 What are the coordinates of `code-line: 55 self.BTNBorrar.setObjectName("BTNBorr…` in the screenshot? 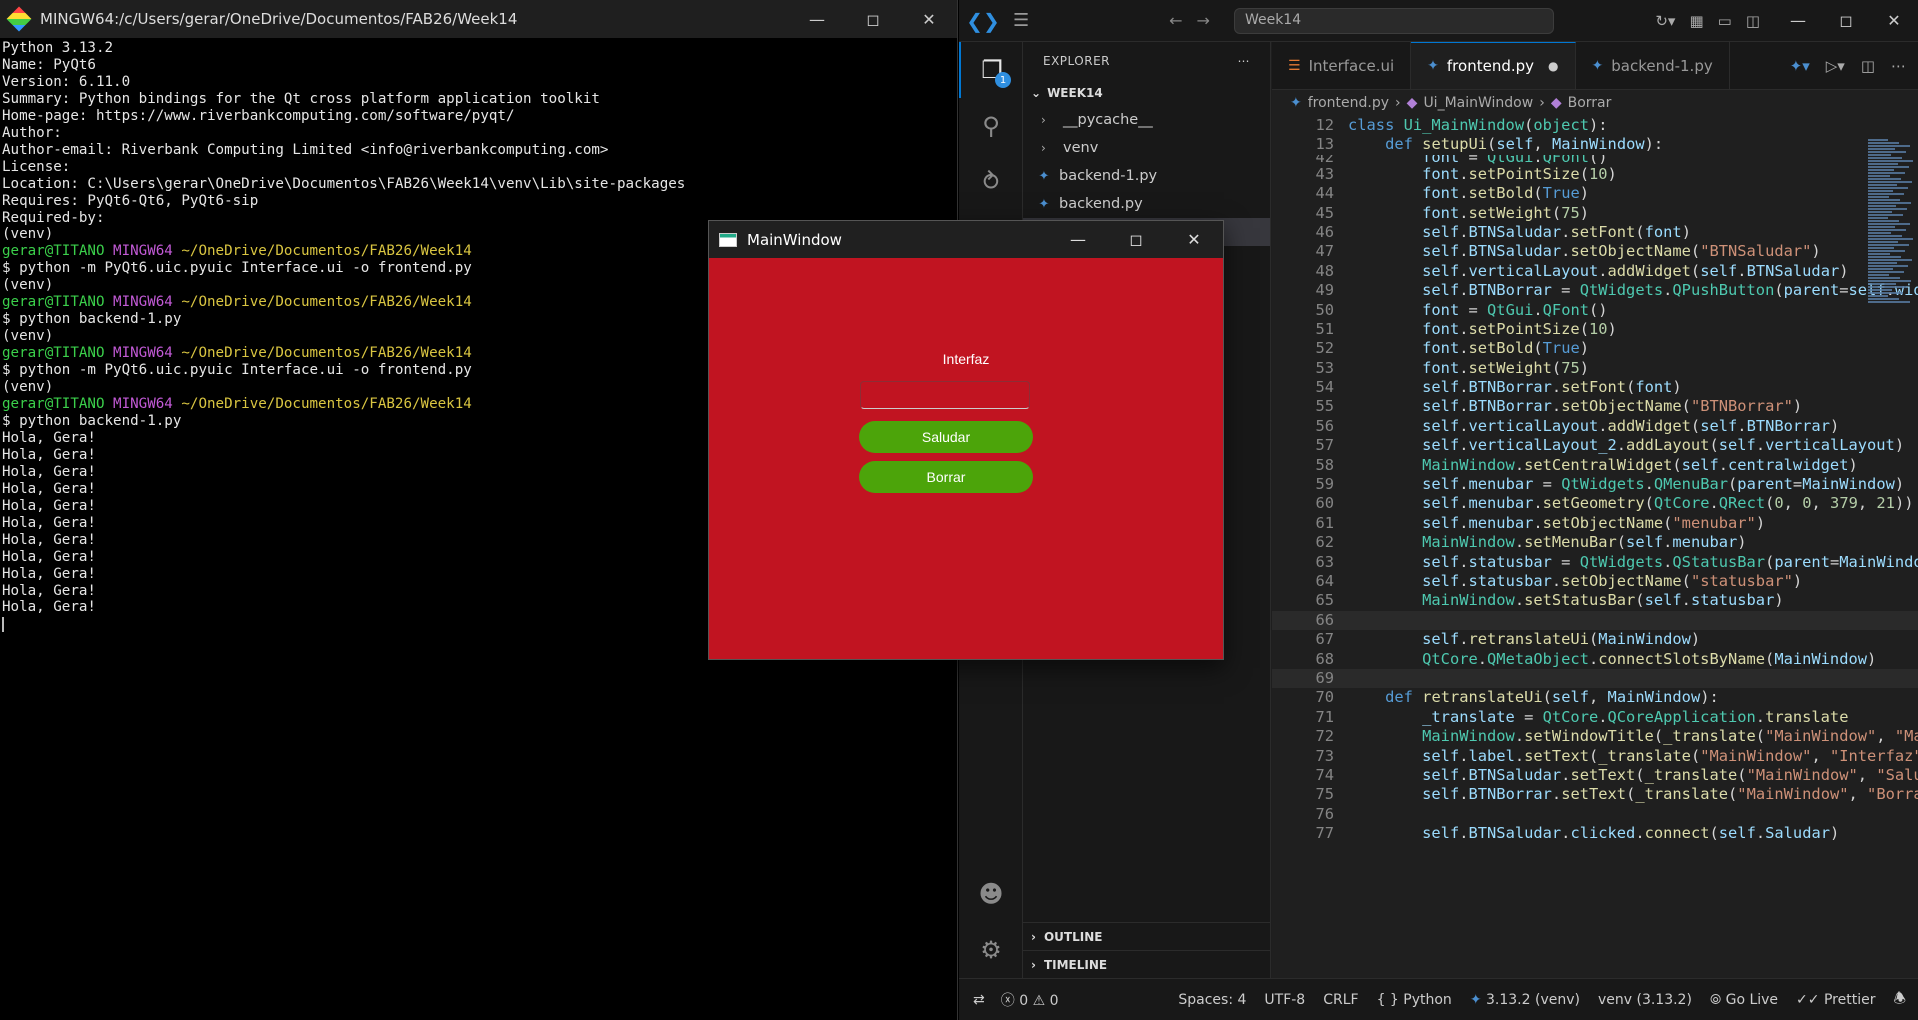 It's located at (1595, 406).